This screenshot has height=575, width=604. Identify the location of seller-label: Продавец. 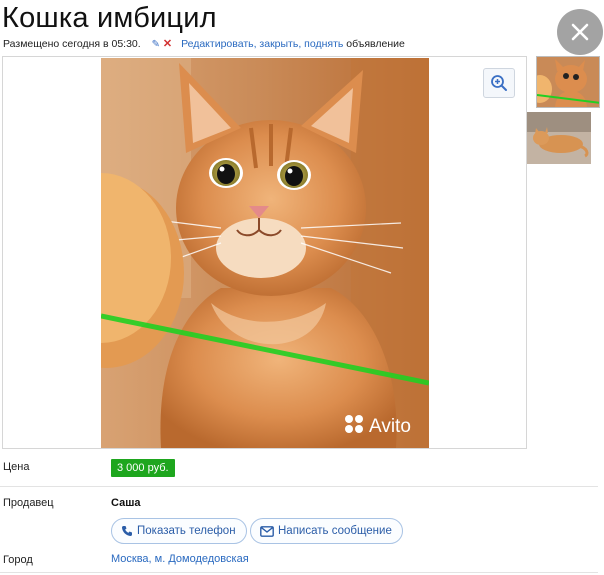
(28, 503).